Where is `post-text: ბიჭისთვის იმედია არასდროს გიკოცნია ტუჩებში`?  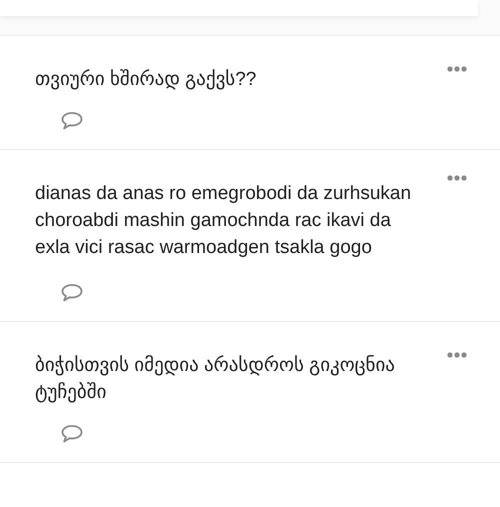
post-text: ბიჭისთვის იმედია არასდროს გიკოცნია ტუჩებში is located at coordinates (215, 379).